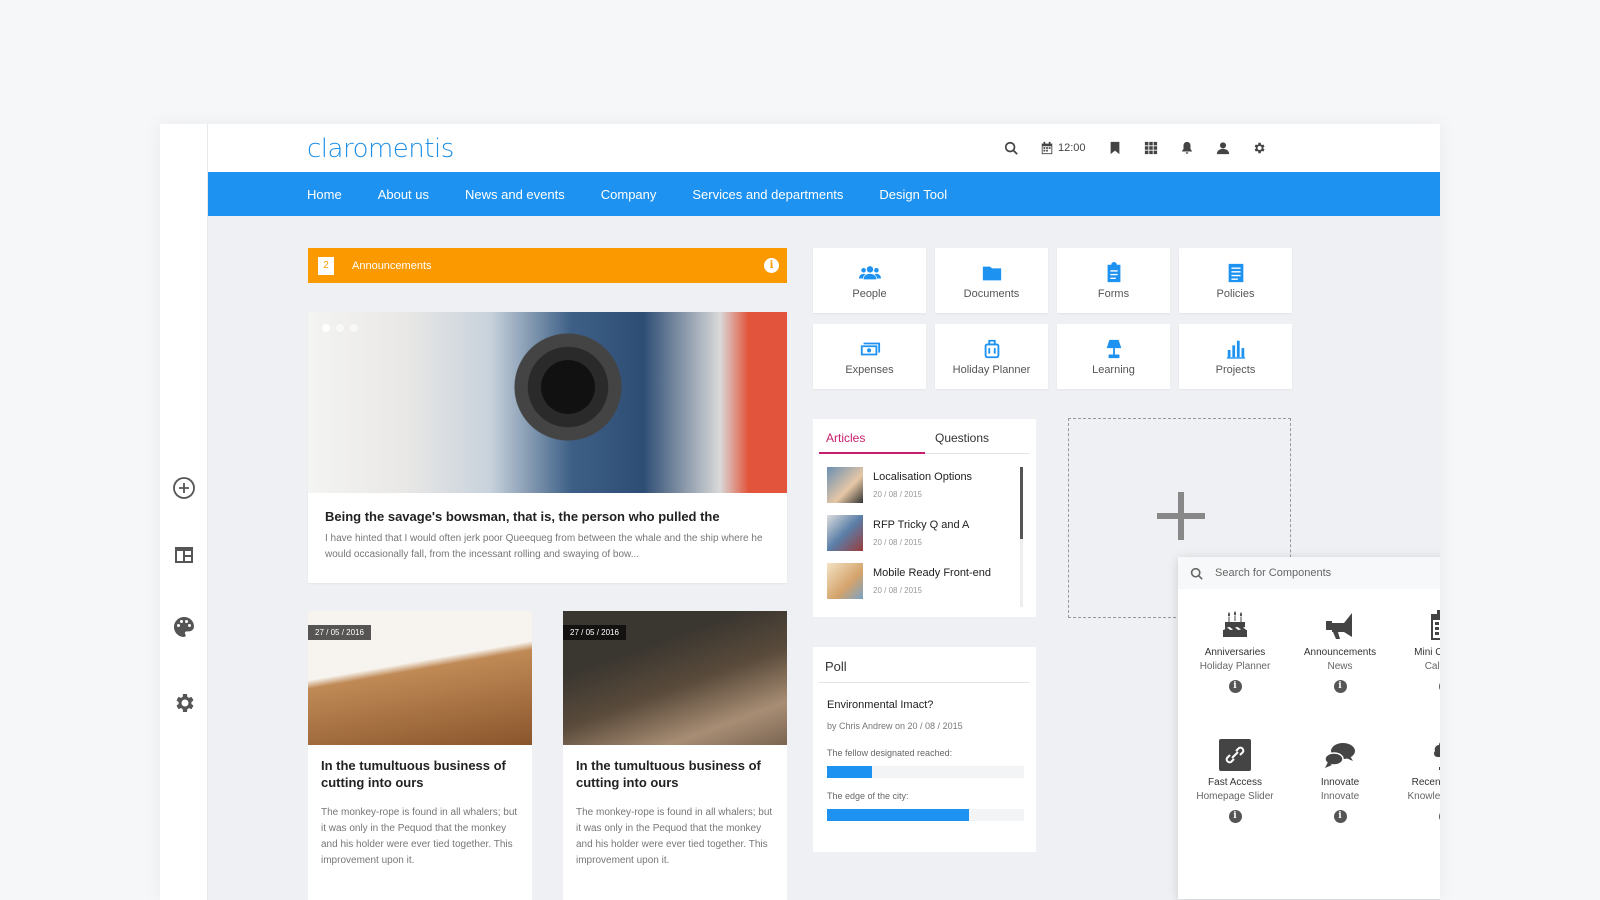  I want to click on quick-link-projects: Projects, so click(1235, 356).